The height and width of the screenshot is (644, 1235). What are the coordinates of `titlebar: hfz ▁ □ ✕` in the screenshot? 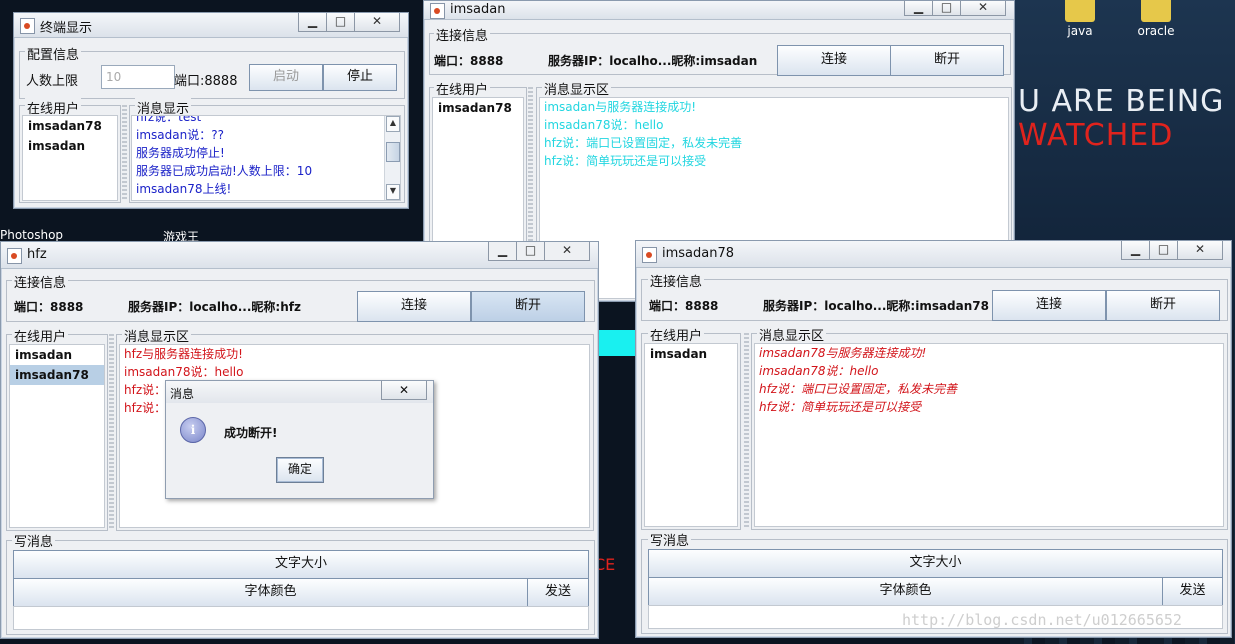 It's located at (299, 255).